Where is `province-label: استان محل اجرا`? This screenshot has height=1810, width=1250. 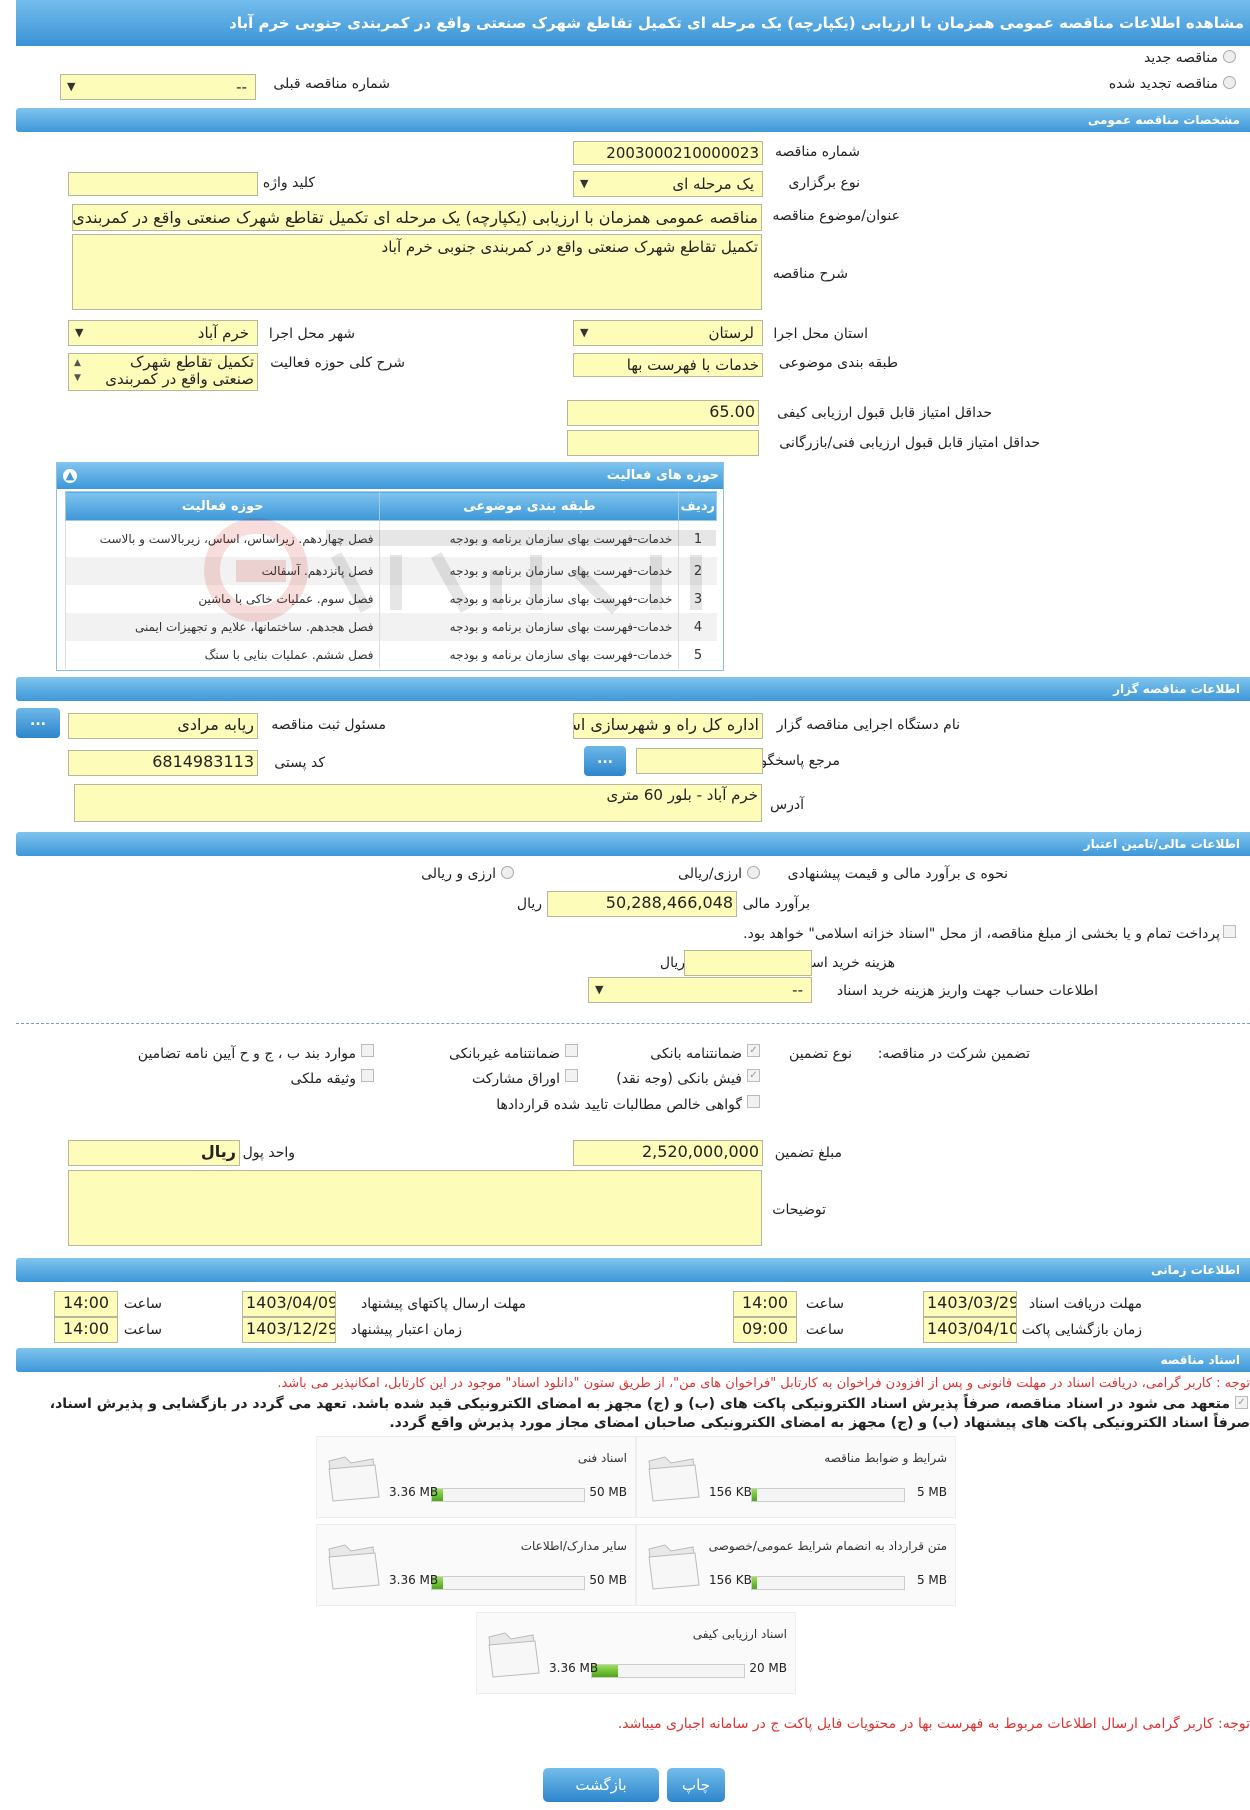 province-label: استان محل اجرا is located at coordinates (820, 334).